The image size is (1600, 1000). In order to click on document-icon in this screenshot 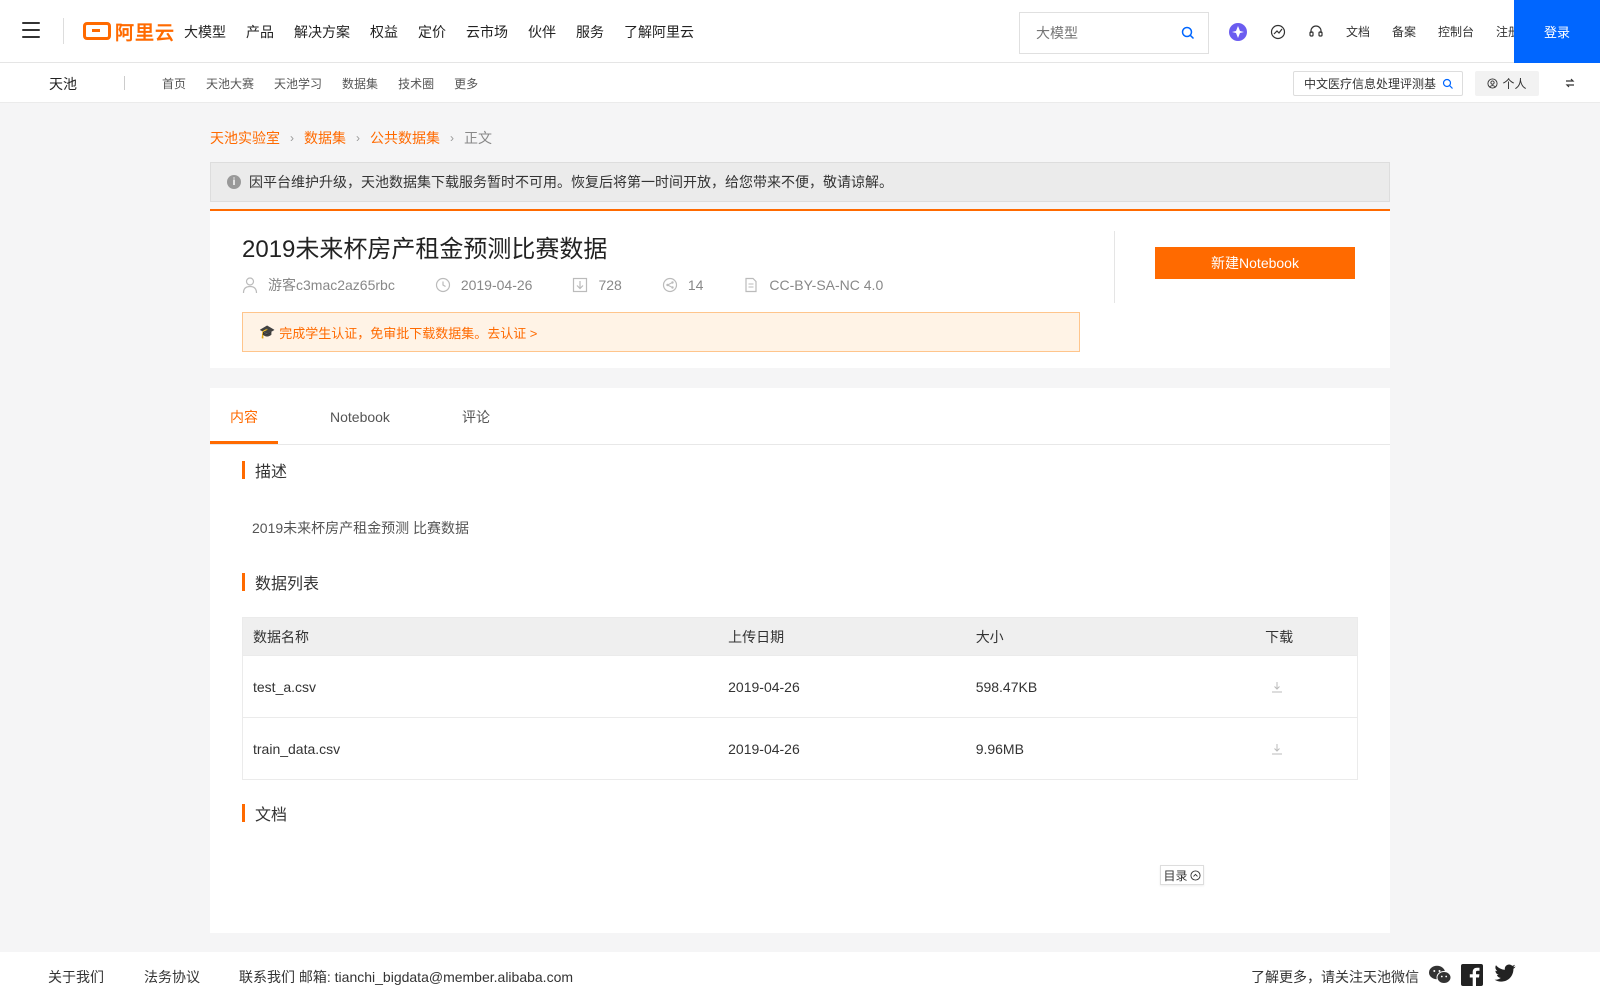, I will do `click(751, 285)`.